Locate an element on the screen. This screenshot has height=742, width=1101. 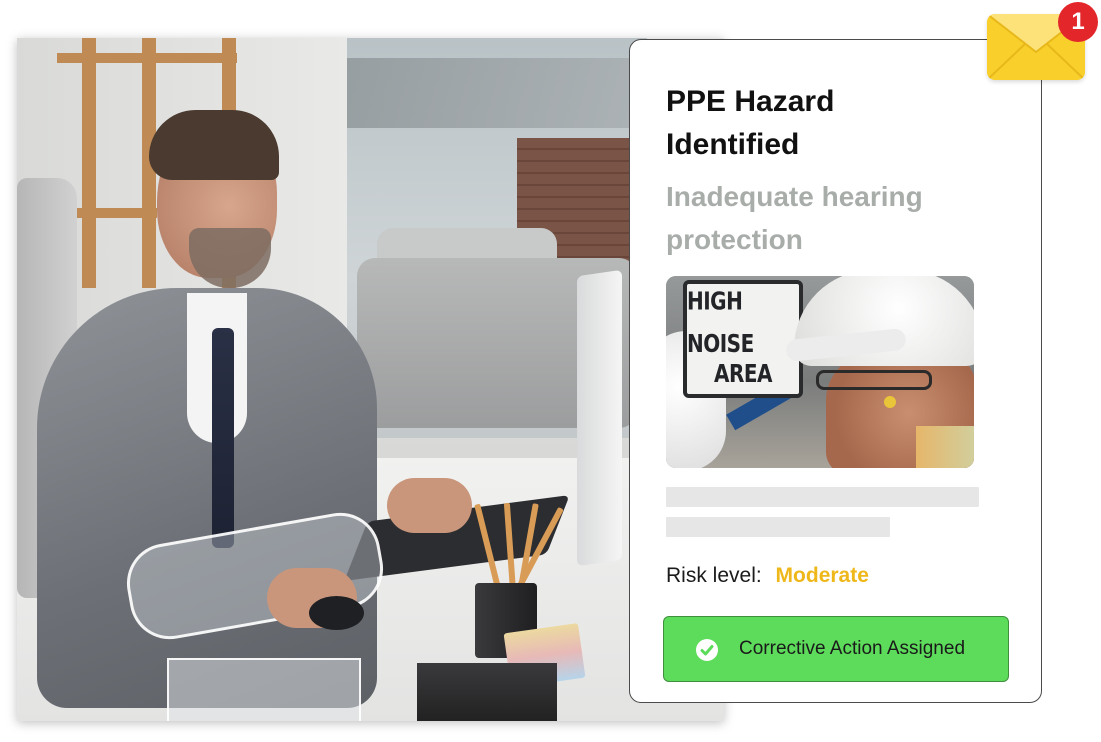
photo-mouse is located at coordinates (336, 613).